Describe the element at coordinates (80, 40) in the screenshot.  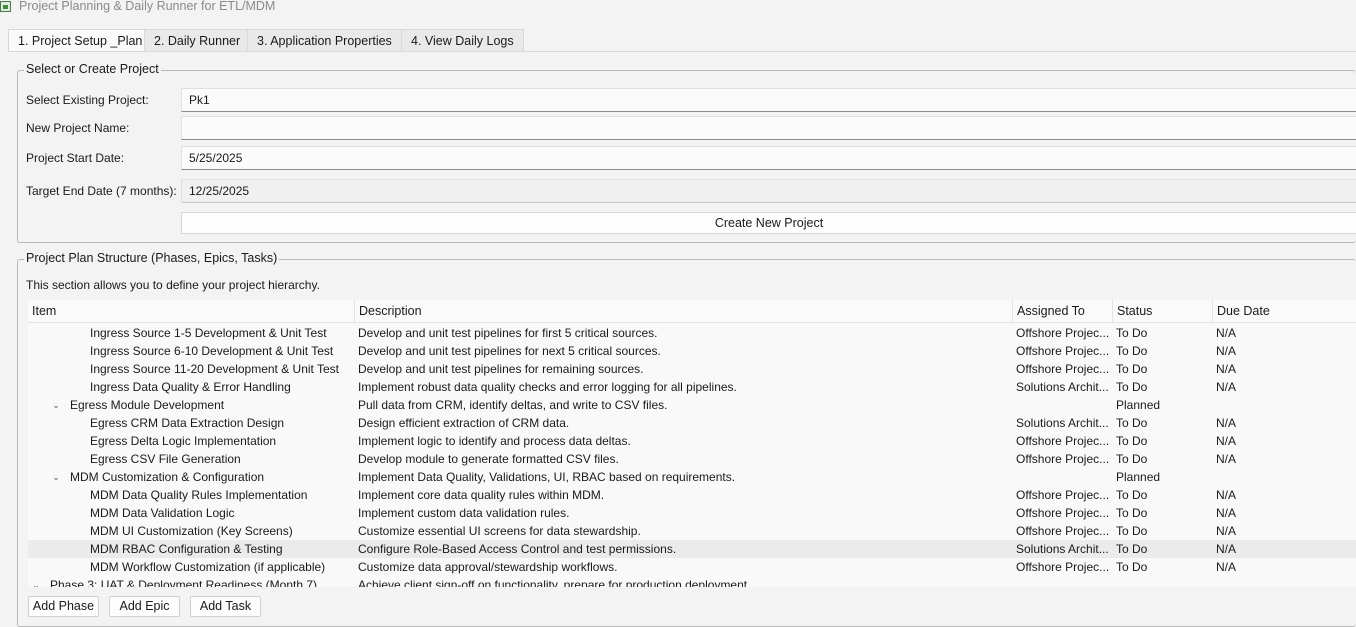
I see `tab-project-setup: 1. Project Setup _Plan` at that location.